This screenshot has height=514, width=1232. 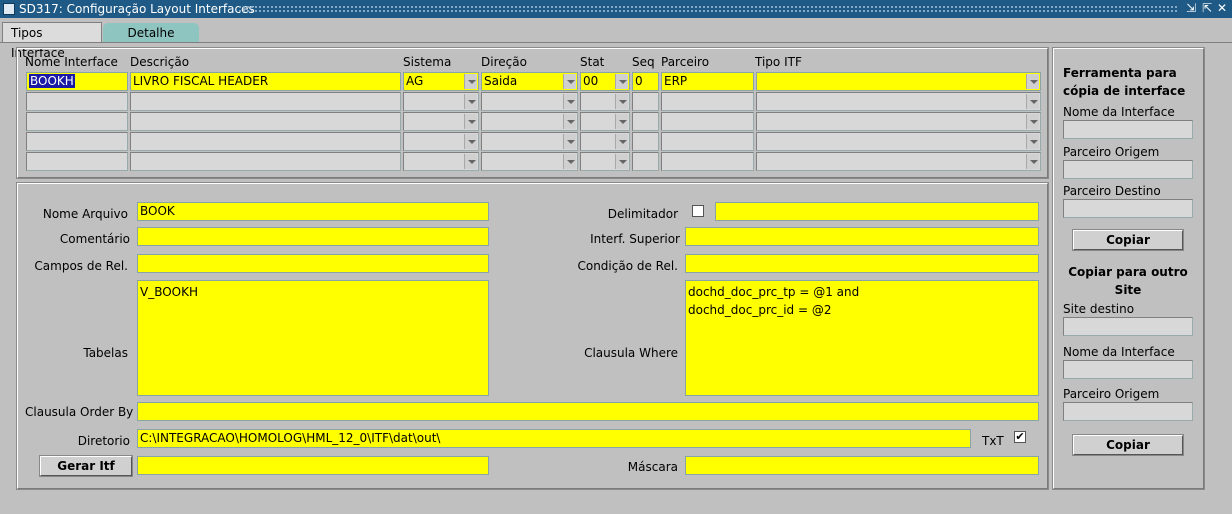 I want to click on nome-interface-cell: BOOKH, so click(x=77, y=81).